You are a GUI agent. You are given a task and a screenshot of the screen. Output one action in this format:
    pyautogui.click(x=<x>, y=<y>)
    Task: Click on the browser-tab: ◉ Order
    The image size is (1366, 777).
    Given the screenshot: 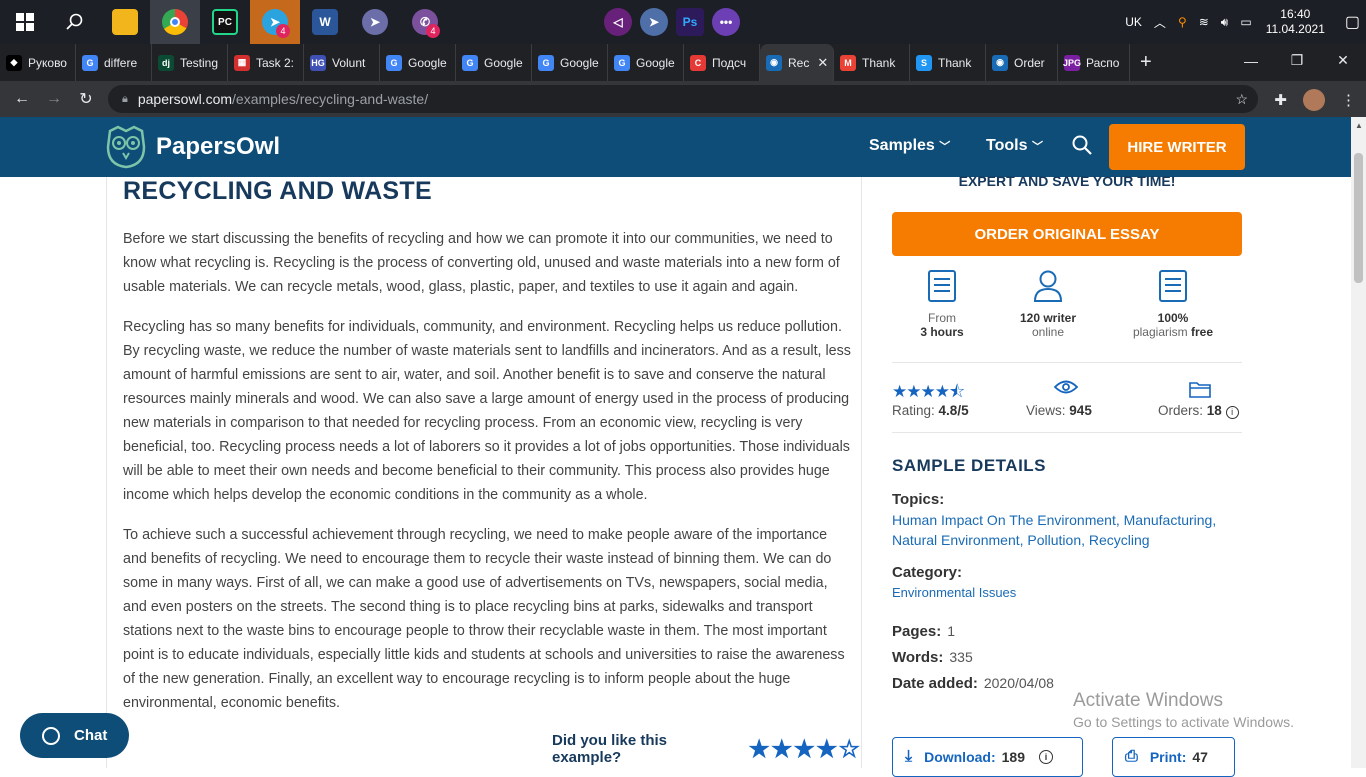 What is the action you would take?
    pyautogui.click(x=1022, y=62)
    